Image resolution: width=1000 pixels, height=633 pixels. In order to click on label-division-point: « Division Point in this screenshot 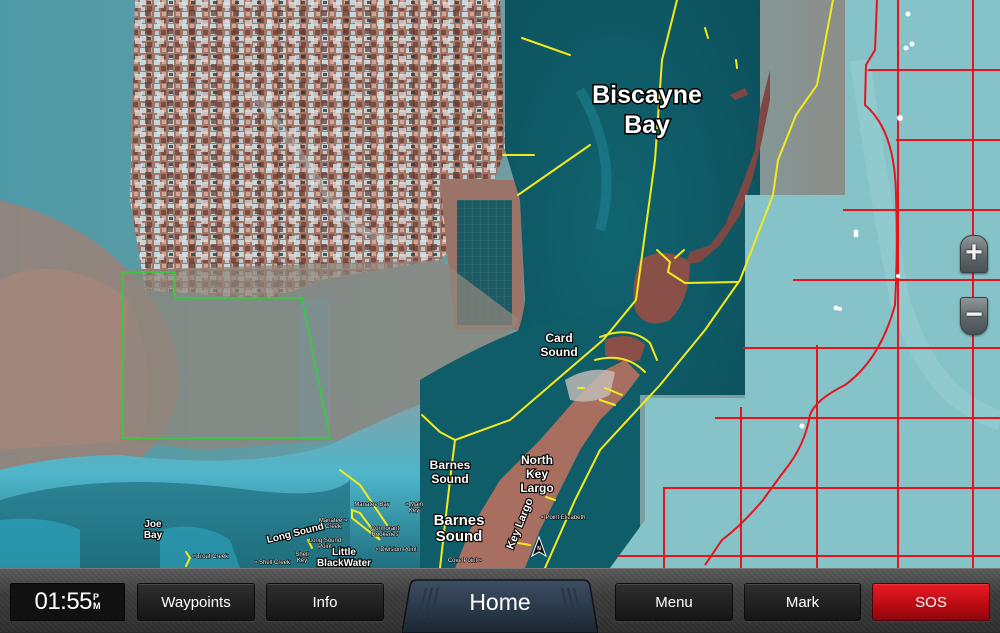, I will do `click(396, 550)`.